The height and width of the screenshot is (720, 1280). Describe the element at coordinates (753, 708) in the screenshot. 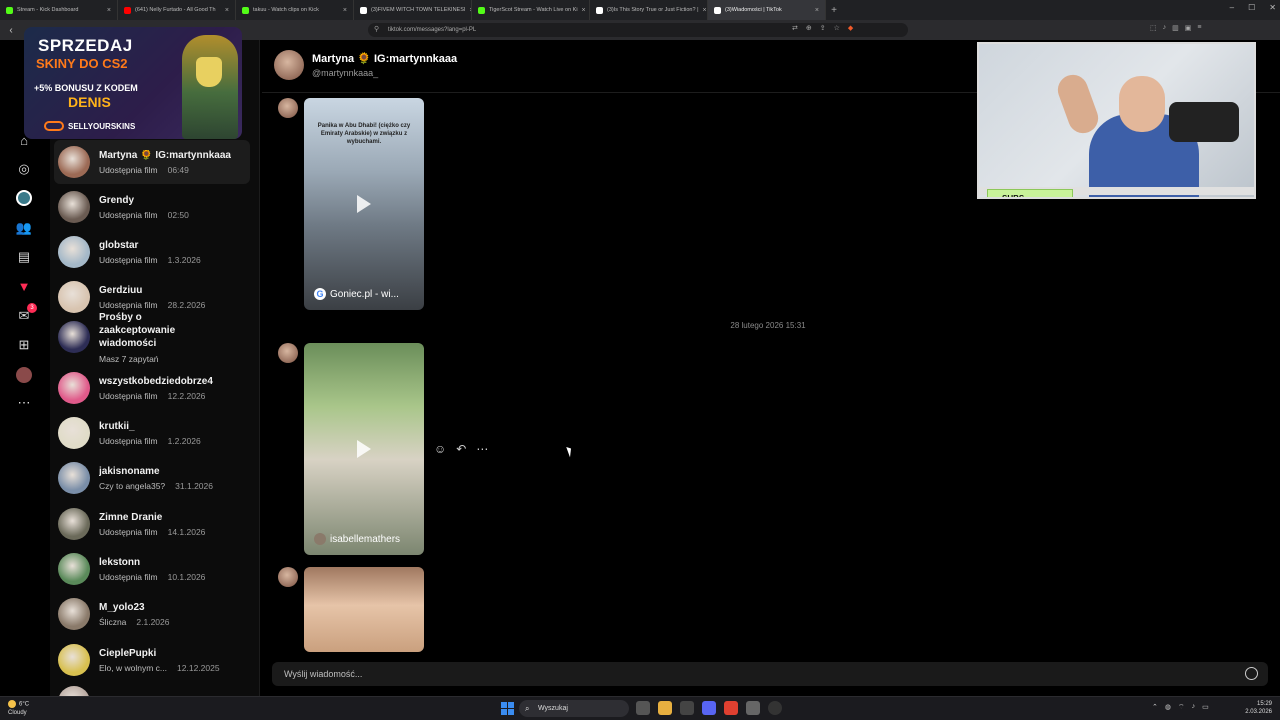

I see `obs-icon` at that location.